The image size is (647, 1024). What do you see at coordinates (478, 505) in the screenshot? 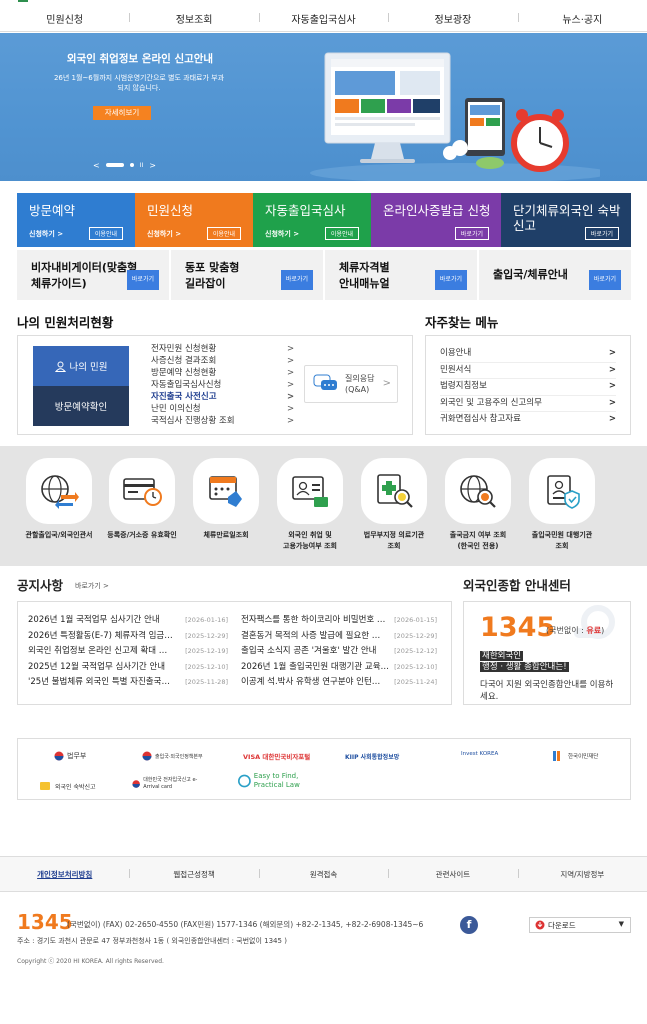
I see `quick-service-exit-ban: 출국금지 여부 조회 (한국인 전용)` at bounding box center [478, 505].